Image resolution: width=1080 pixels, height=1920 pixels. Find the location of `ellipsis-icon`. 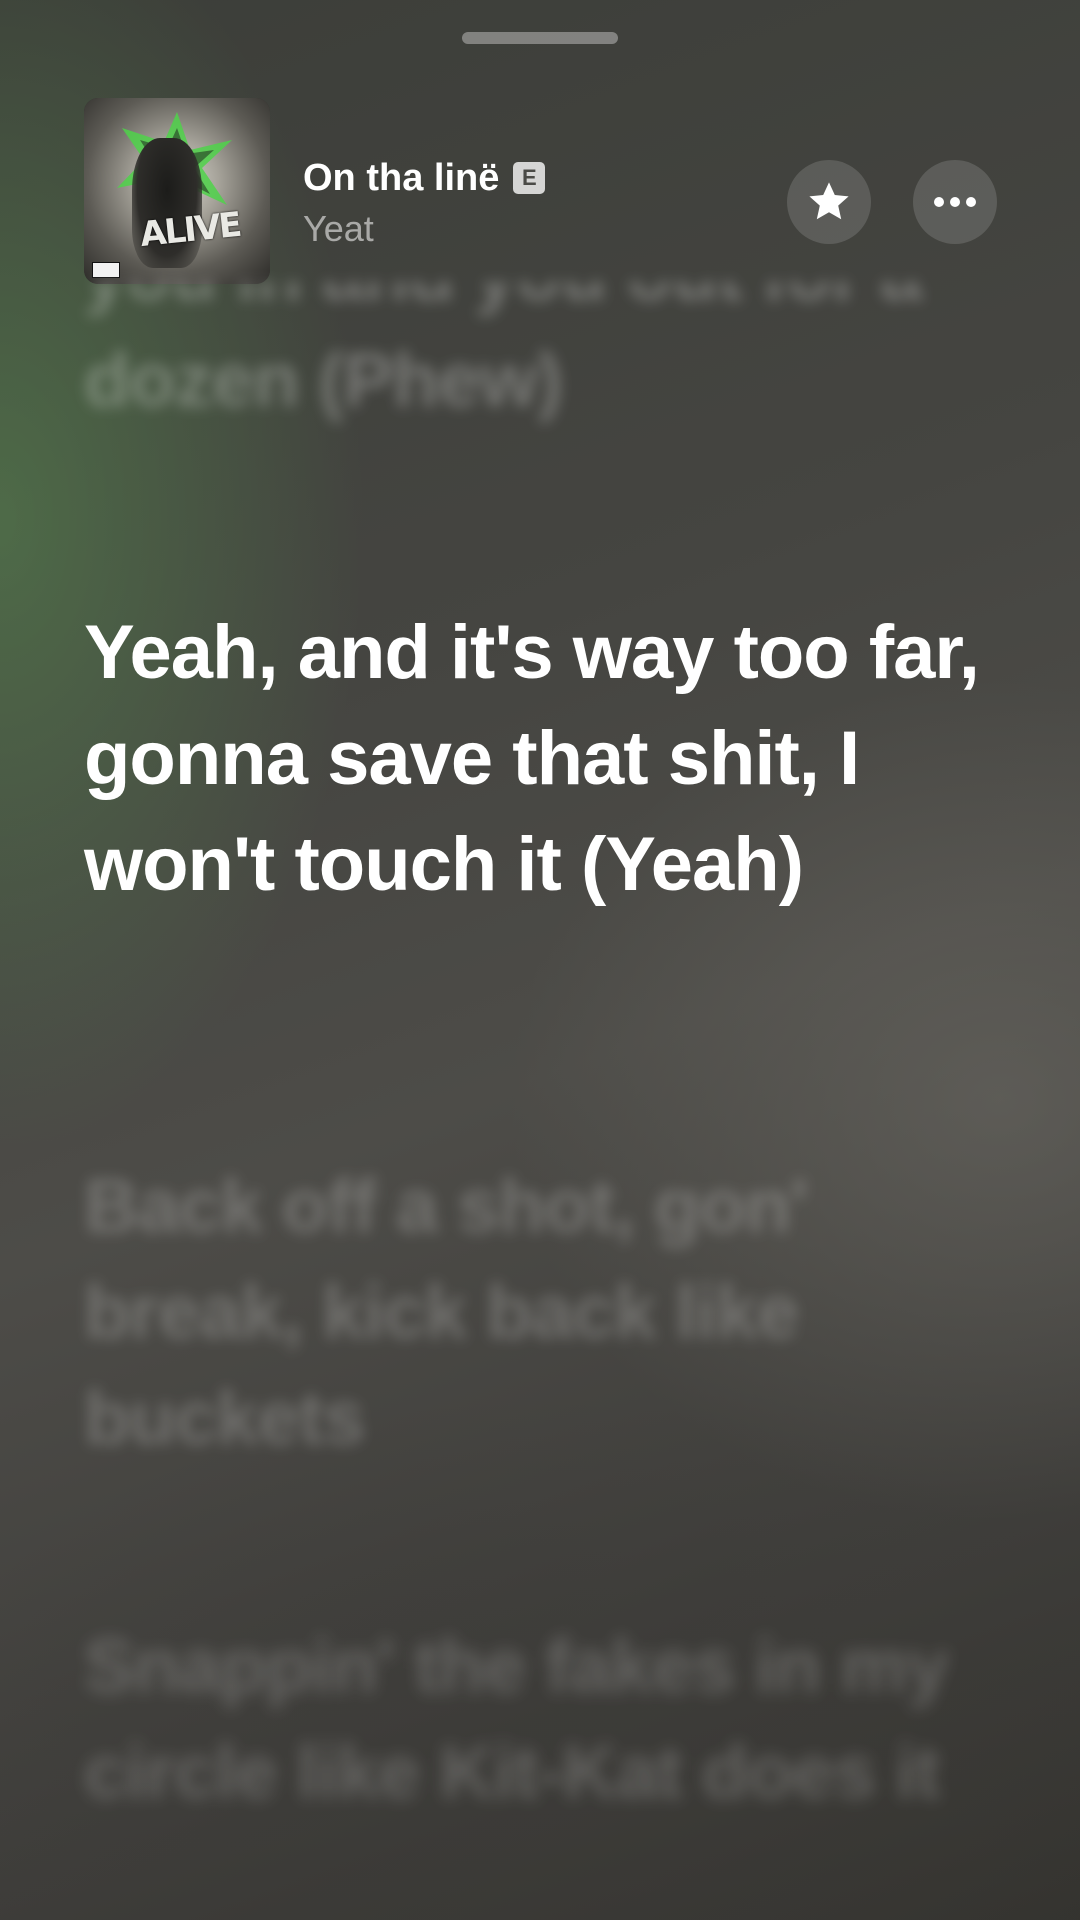

ellipsis-icon is located at coordinates (955, 202).